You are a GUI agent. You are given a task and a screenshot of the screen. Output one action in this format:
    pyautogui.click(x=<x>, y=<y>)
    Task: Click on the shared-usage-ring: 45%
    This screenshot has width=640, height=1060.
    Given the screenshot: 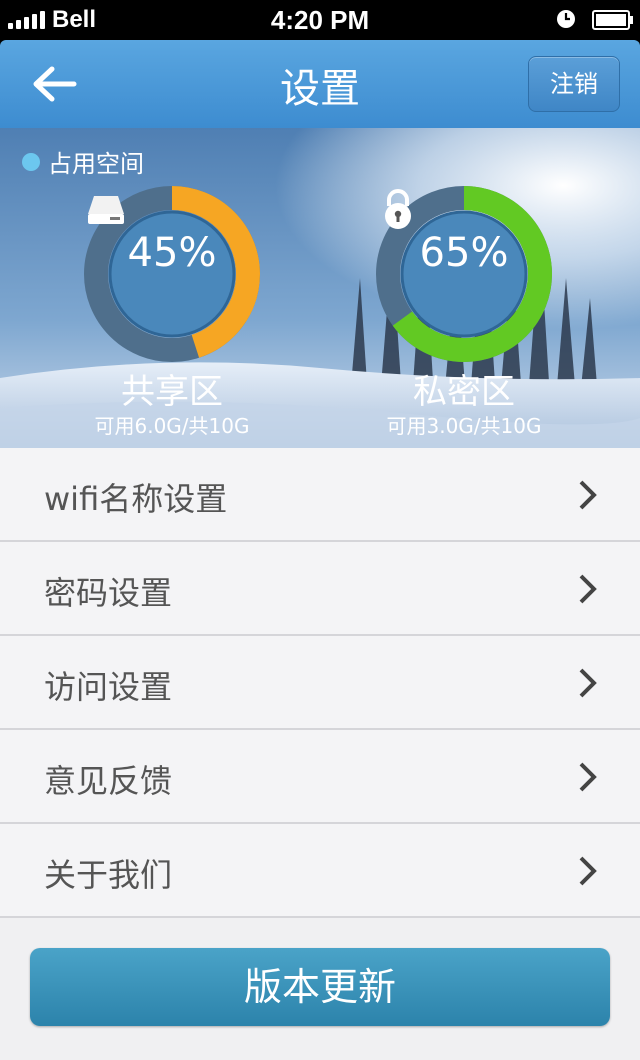 What is the action you would take?
    pyautogui.click(x=172, y=274)
    